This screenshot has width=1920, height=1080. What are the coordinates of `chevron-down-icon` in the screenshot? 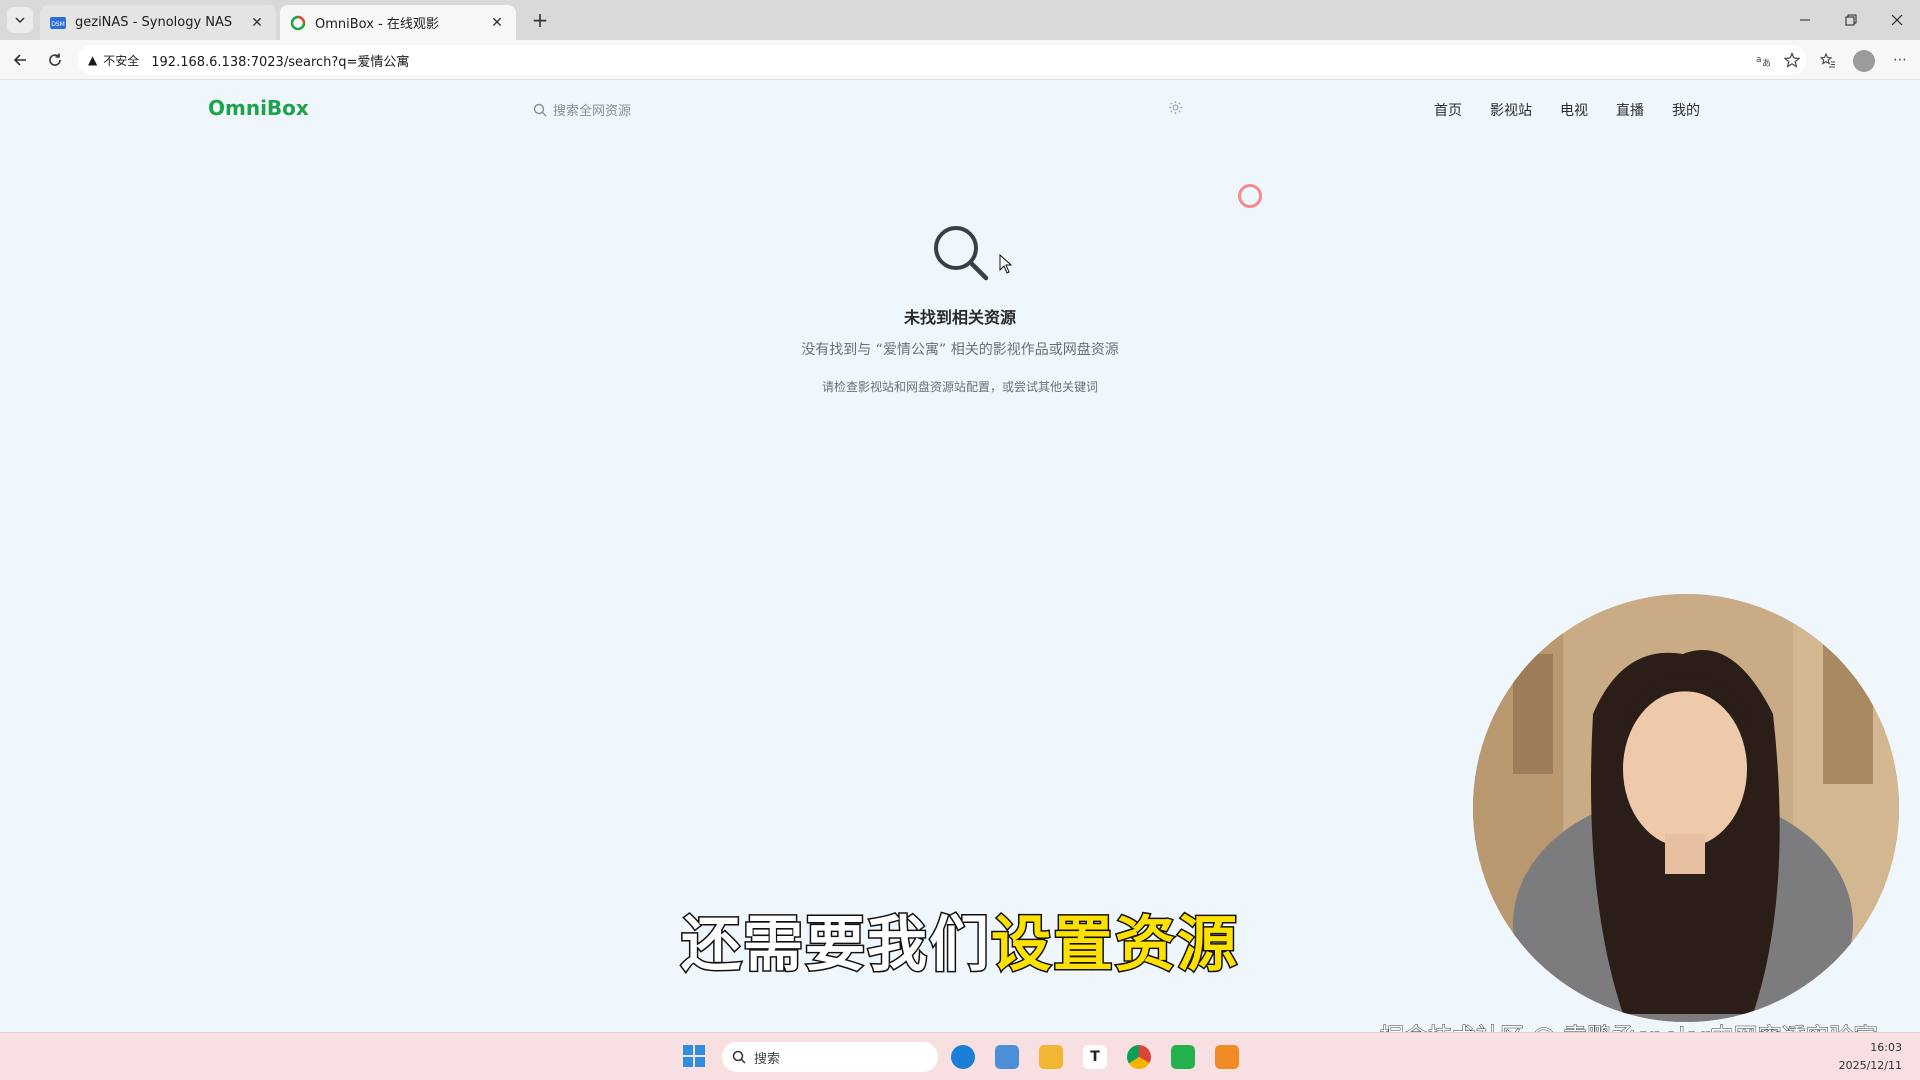 It's located at (20, 20).